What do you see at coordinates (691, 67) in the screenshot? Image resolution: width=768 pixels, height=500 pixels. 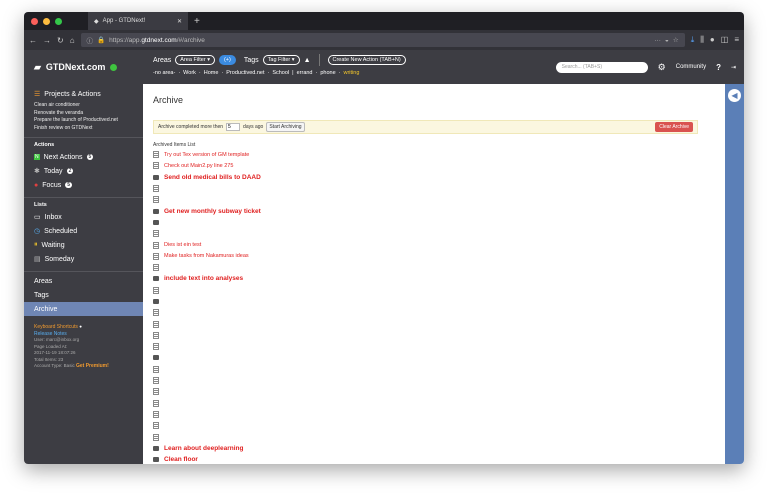 I see `community-link: Community` at bounding box center [691, 67].